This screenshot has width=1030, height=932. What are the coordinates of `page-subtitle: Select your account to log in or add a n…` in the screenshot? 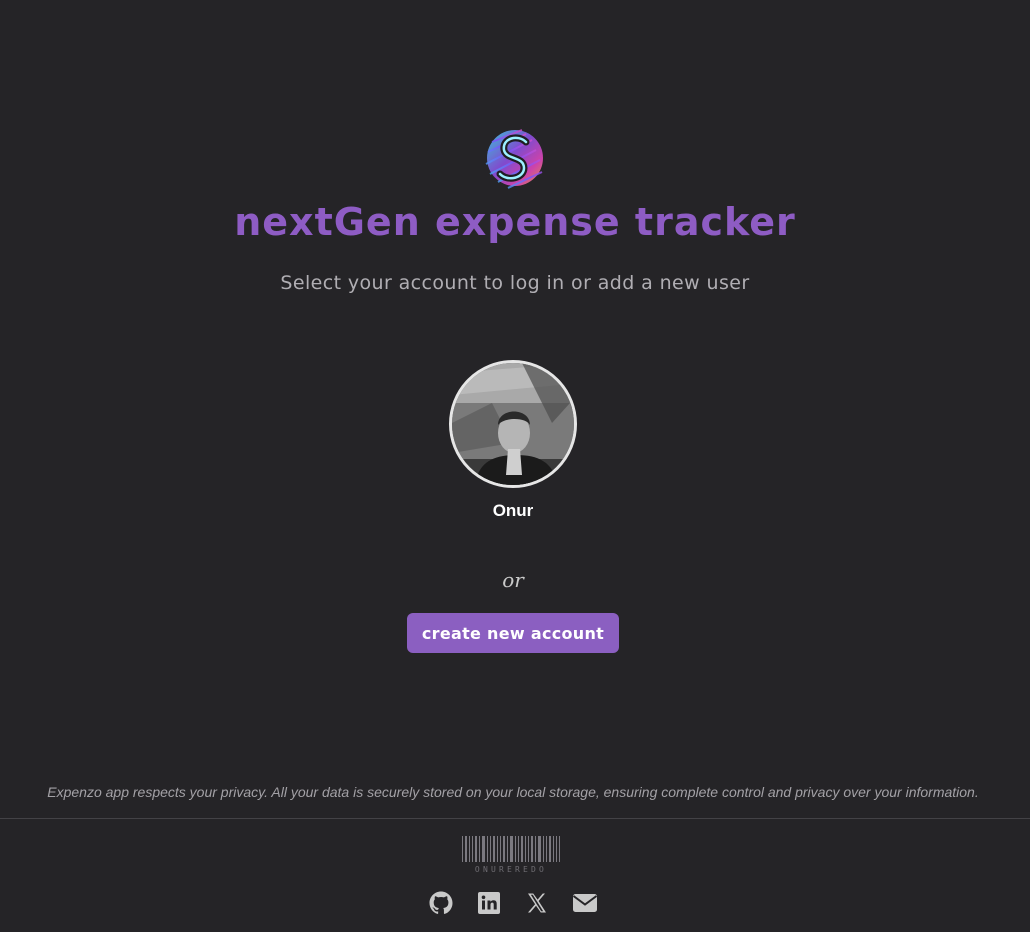 It's located at (515, 283).